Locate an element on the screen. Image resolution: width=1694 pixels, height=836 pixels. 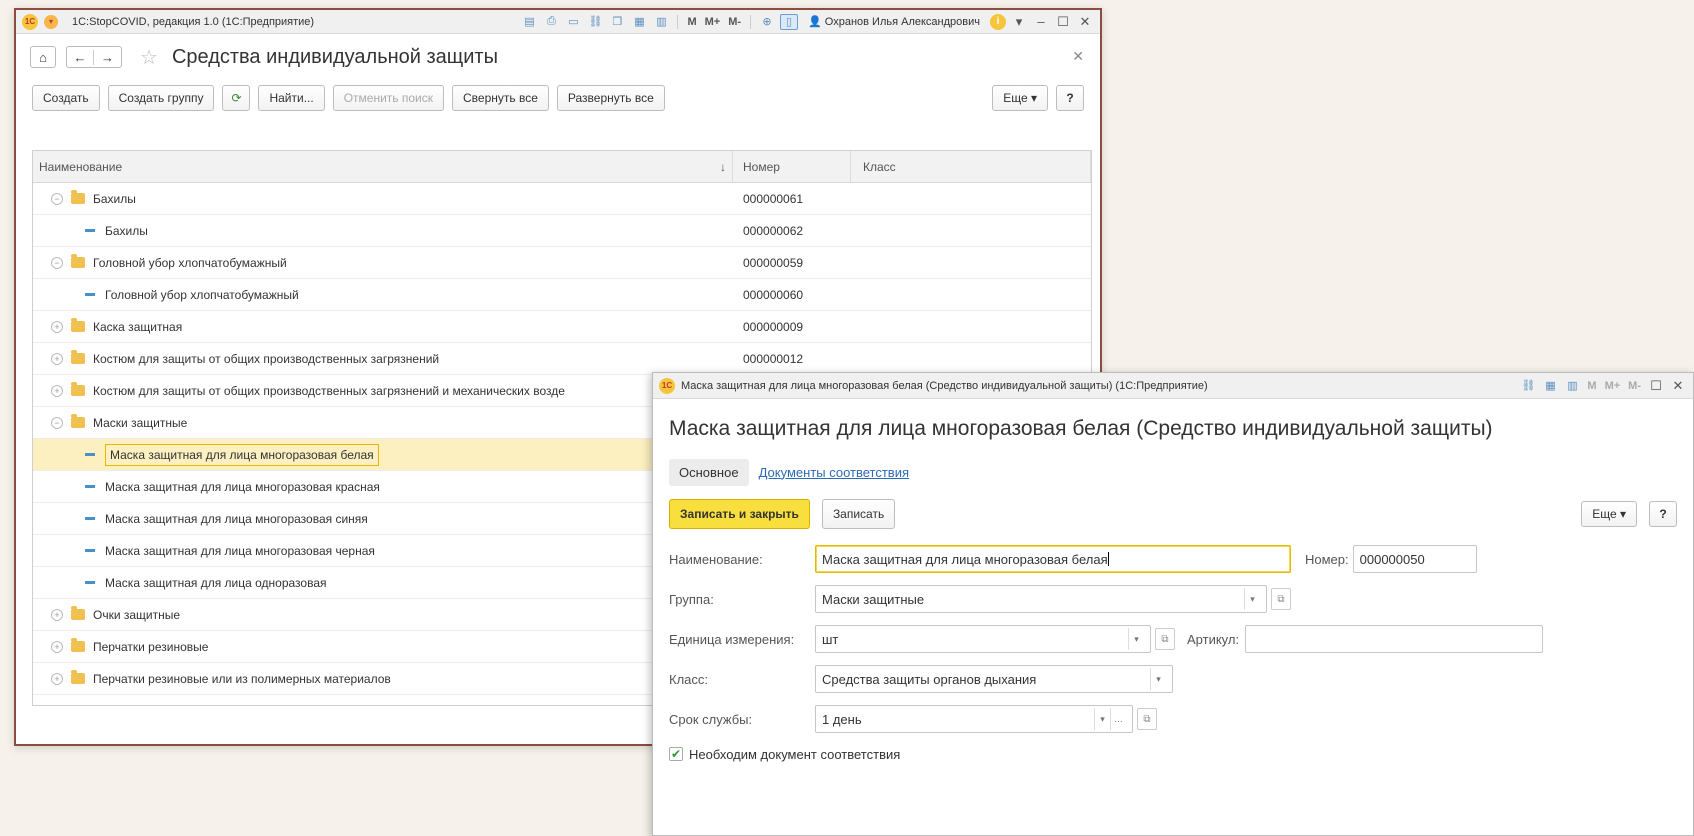
create-button: Создать is located at coordinates (66, 98).